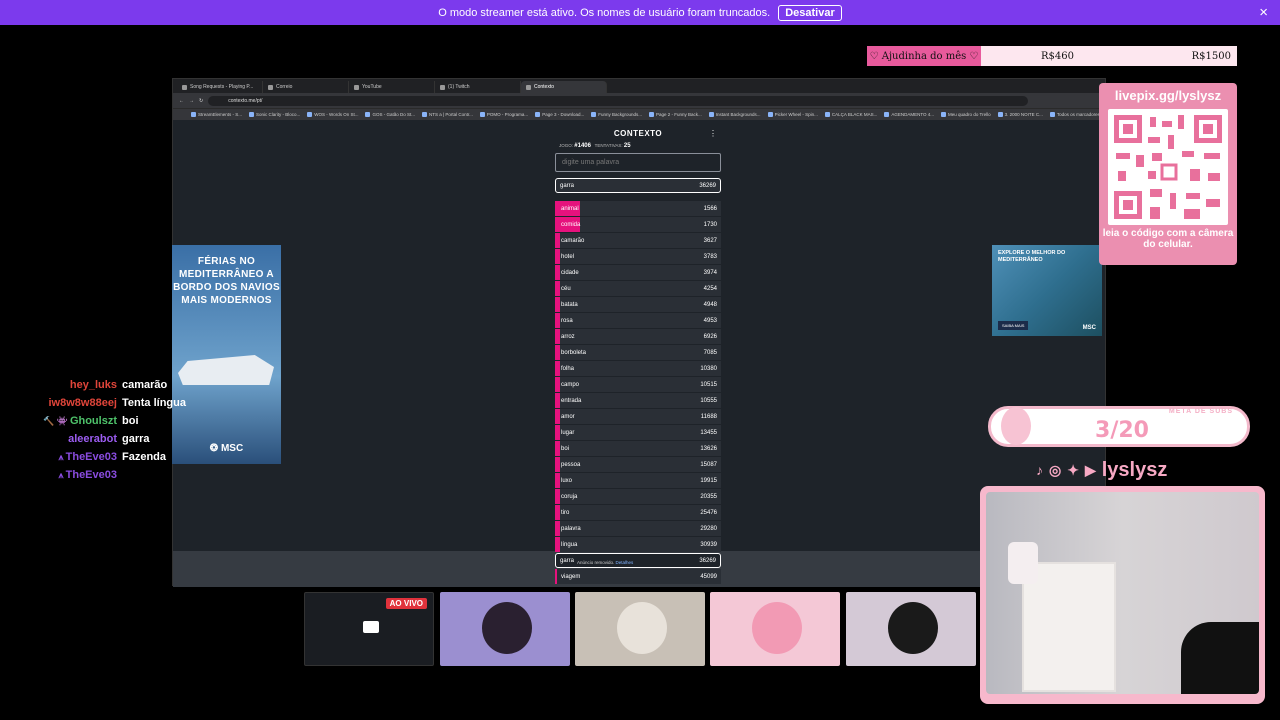 The width and height of the screenshot is (1280, 720). I want to click on guess-word: rosa, so click(567, 320).